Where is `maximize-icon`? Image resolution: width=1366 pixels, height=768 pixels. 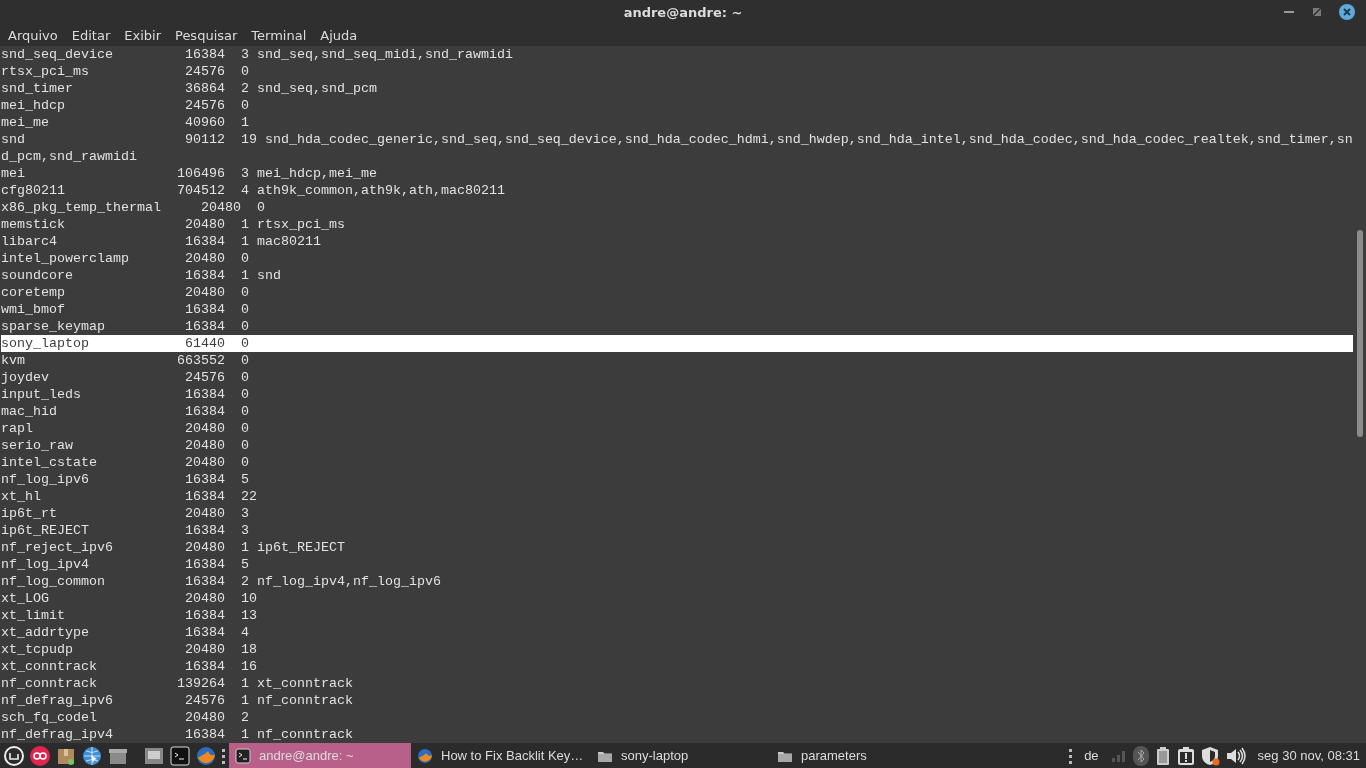 maximize-icon is located at coordinates (1317, 12).